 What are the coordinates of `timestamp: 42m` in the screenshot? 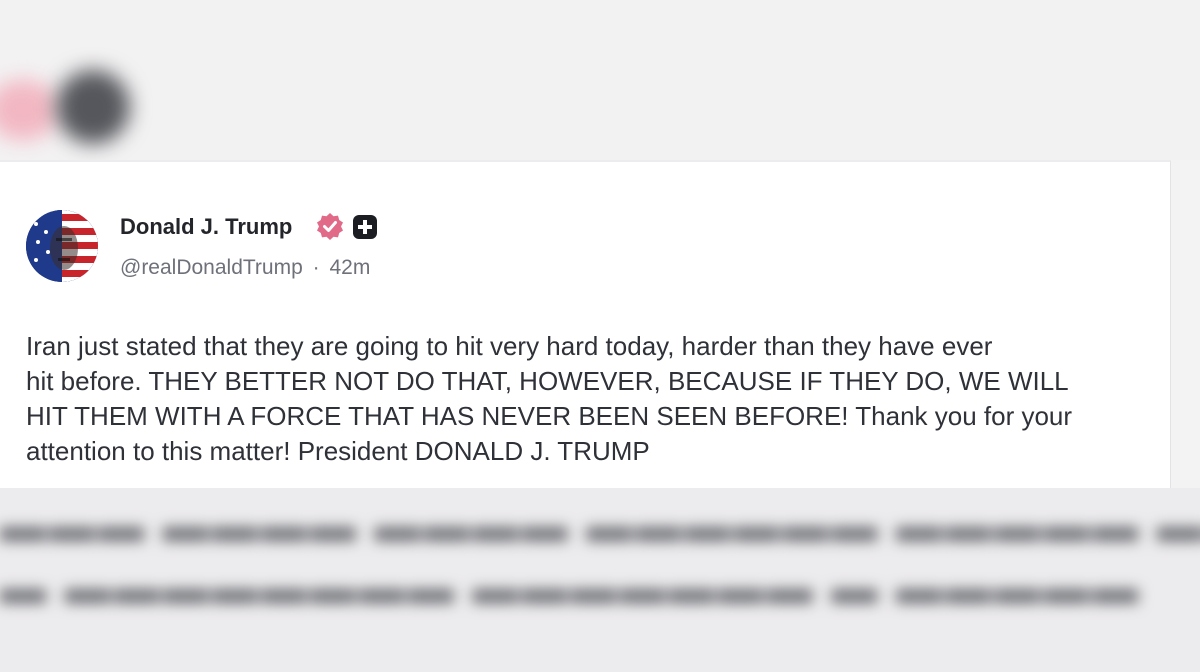 It's located at (349, 268).